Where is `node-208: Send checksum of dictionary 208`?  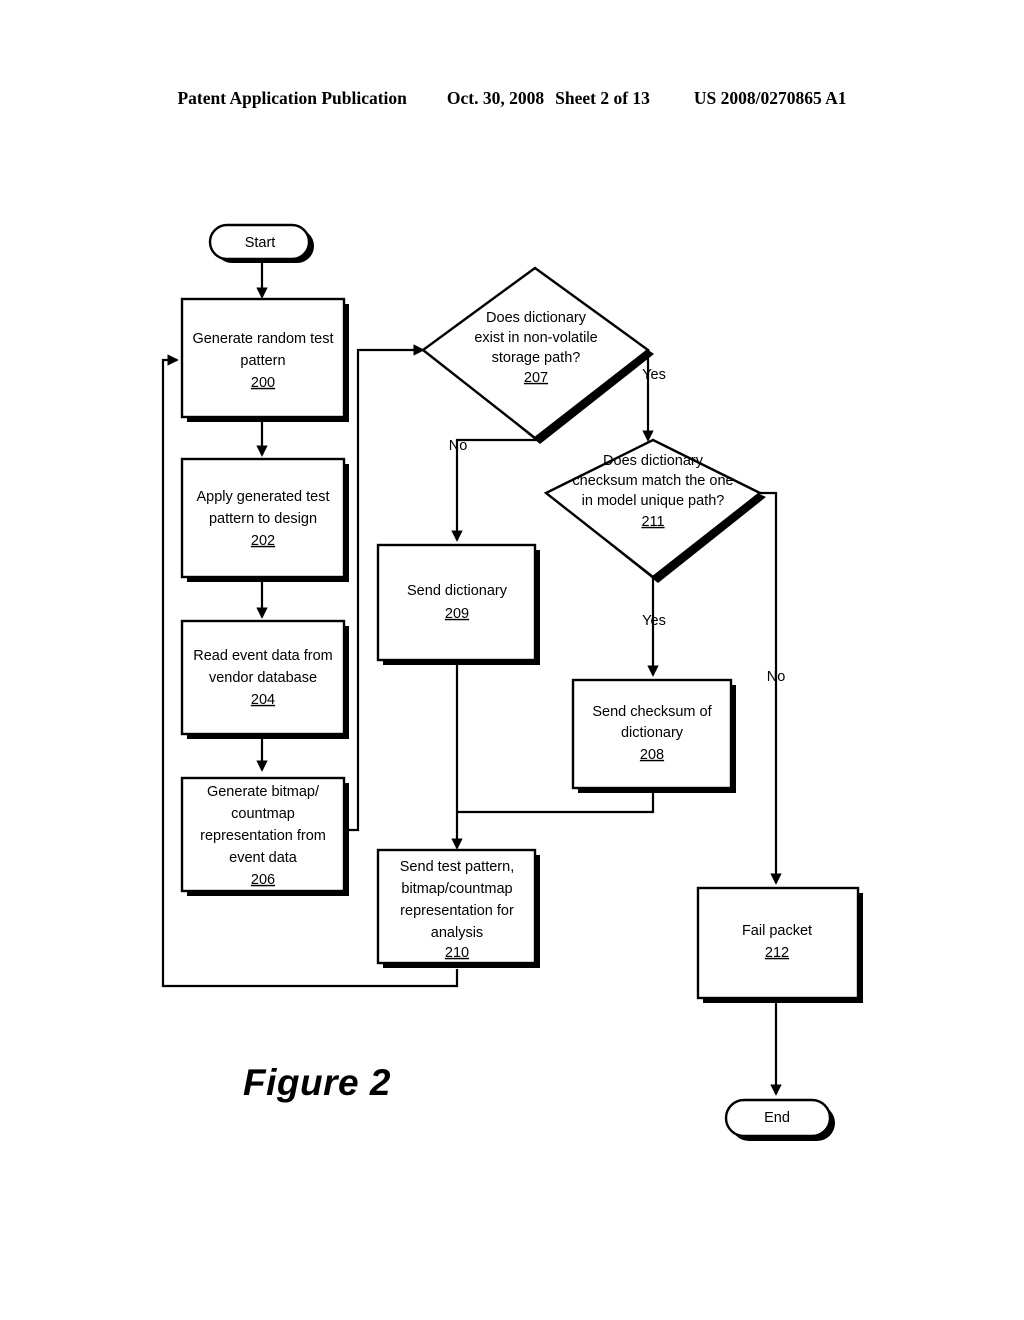
node-208: Send checksum of dictionary 208 is located at coordinates (653, 735).